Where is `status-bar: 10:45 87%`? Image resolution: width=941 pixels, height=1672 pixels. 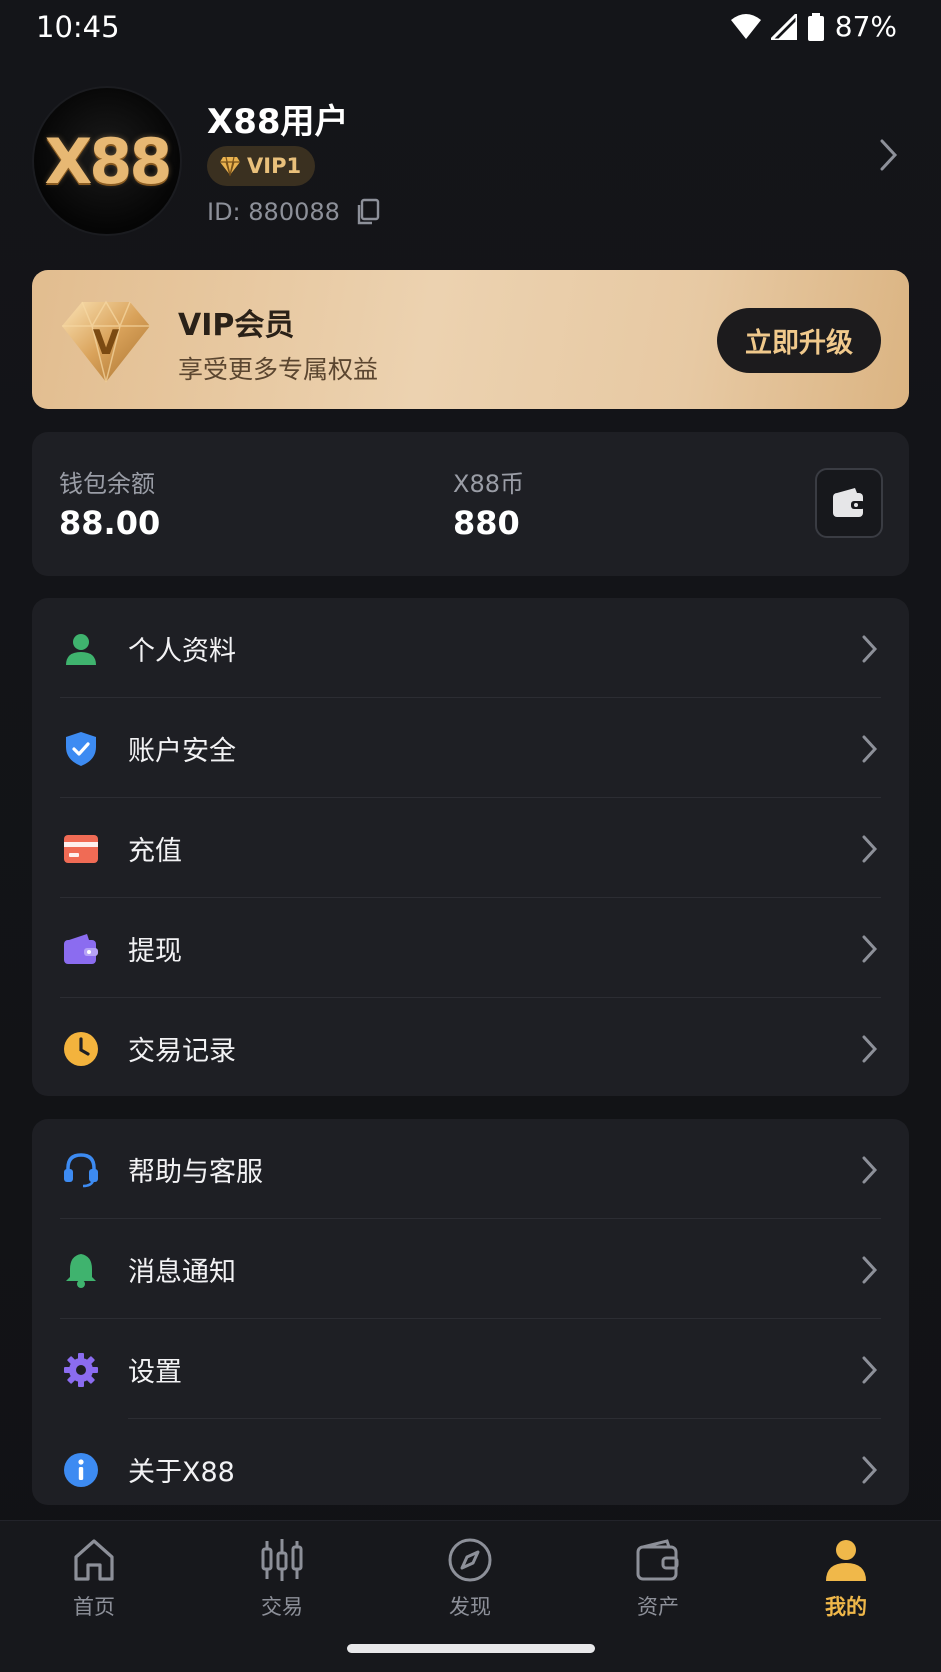 status-bar: 10:45 87% is located at coordinates (470, 28).